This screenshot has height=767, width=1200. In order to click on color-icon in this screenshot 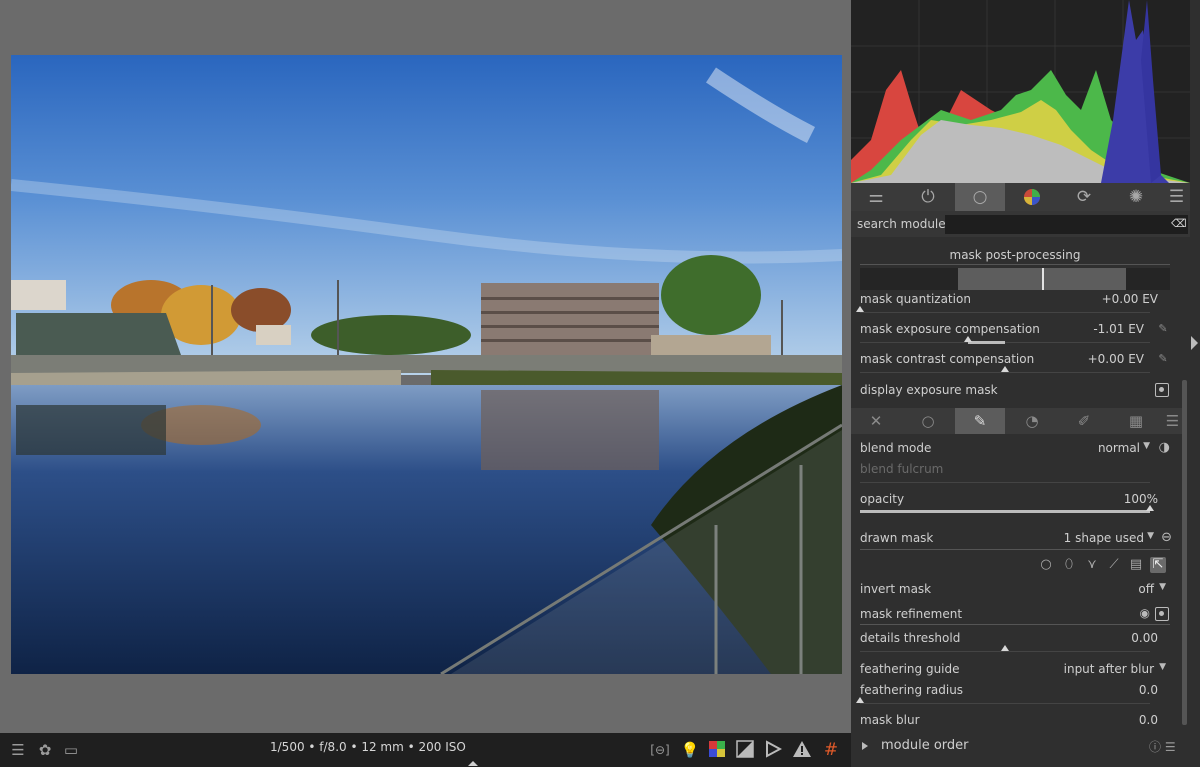, I will do `click(1032, 197)`.